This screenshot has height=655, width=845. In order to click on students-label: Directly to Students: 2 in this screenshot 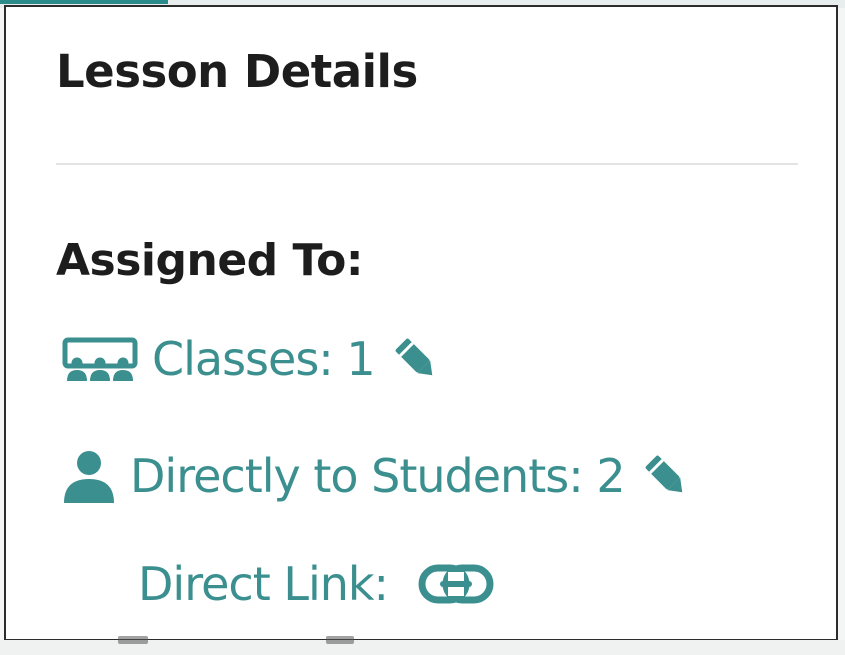, I will do `click(378, 476)`.